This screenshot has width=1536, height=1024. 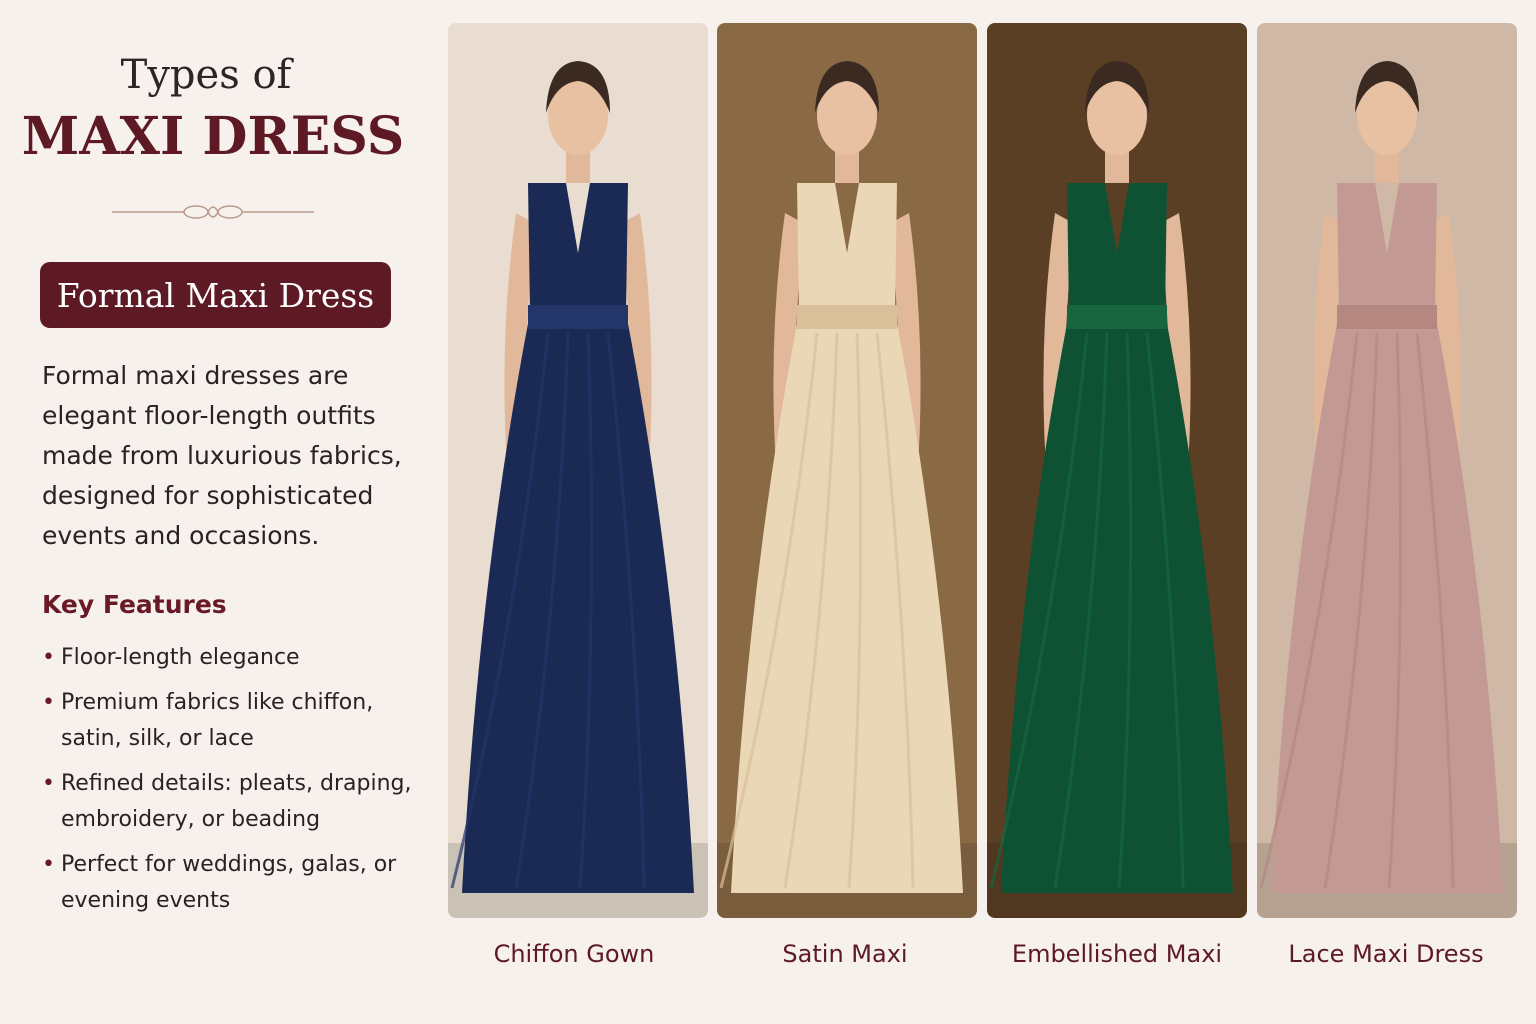 What do you see at coordinates (134, 604) in the screenshot?
I see `features-title: Key Features` at bounding box center [134, 604].